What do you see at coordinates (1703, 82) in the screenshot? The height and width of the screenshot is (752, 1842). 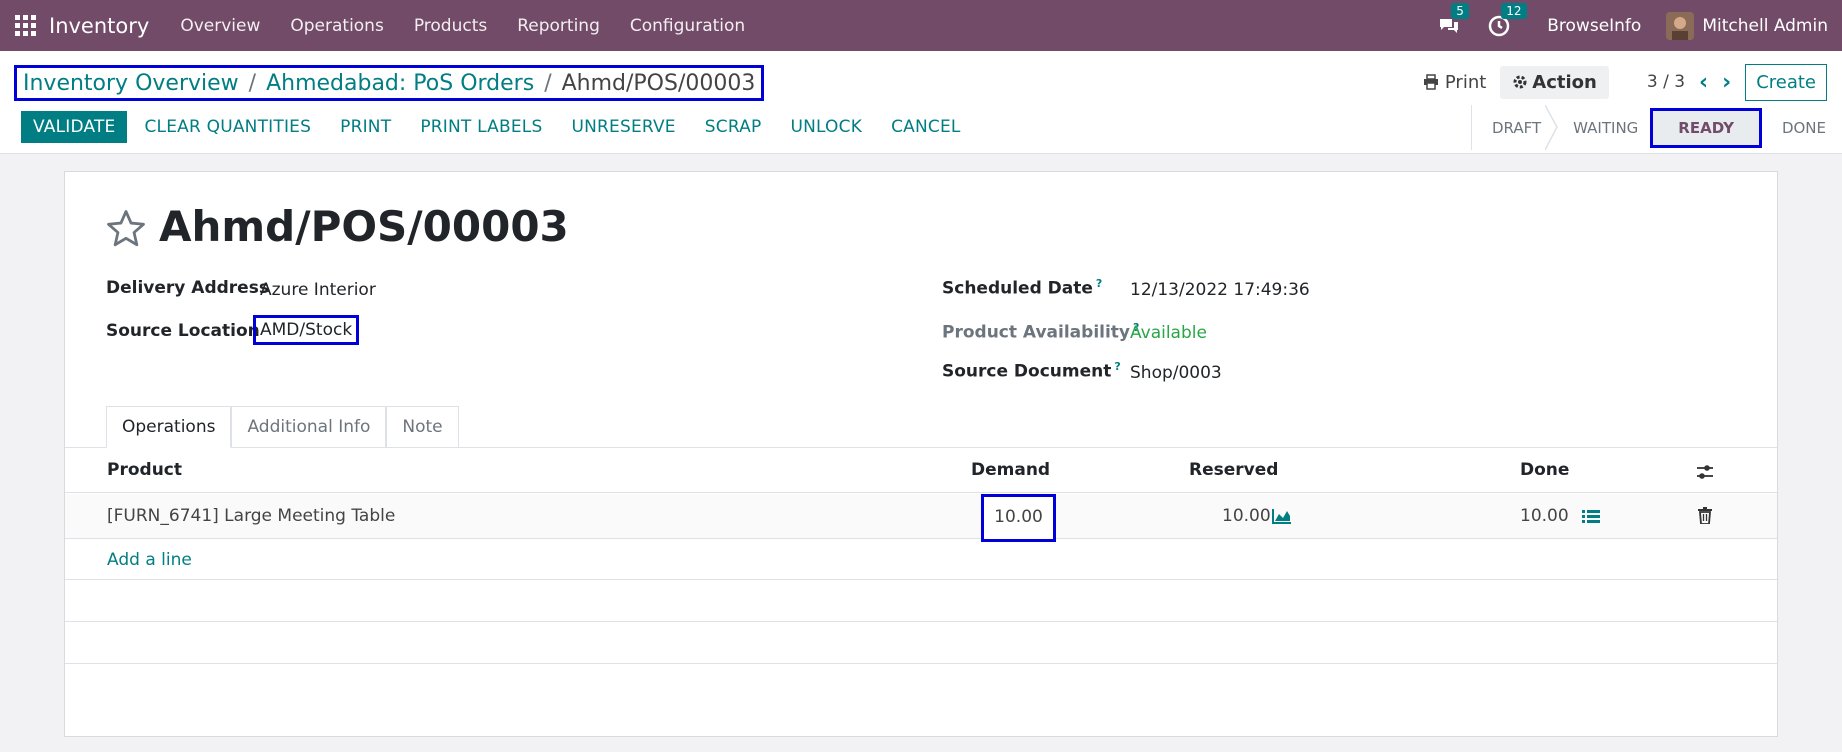 I see `pager-previous-icon: ‹` at bounding box center [1703, 82].